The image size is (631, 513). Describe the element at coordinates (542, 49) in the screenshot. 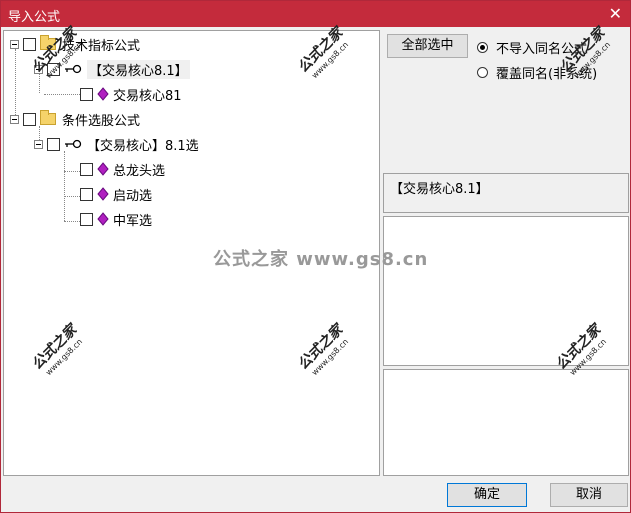

I see `radio-label: 不导入同名公式` at that location.